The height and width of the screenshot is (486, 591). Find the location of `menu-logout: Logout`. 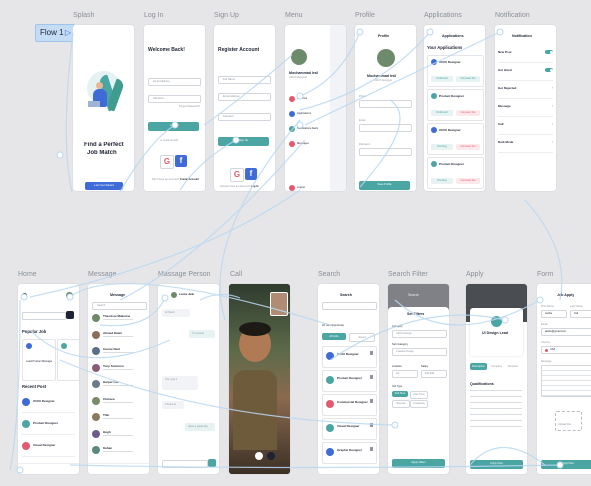

menu-logout: Logout is located at coordinates (301, 187).